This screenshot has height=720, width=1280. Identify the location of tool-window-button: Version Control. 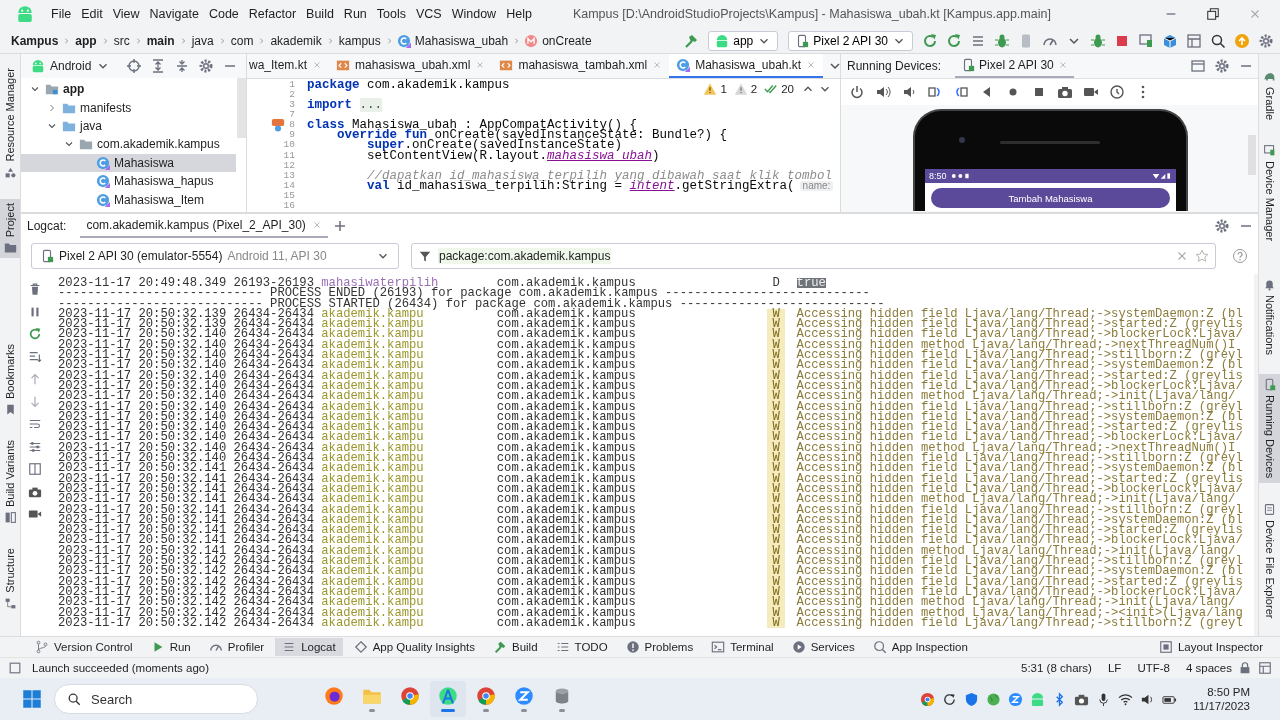
(84, 647).